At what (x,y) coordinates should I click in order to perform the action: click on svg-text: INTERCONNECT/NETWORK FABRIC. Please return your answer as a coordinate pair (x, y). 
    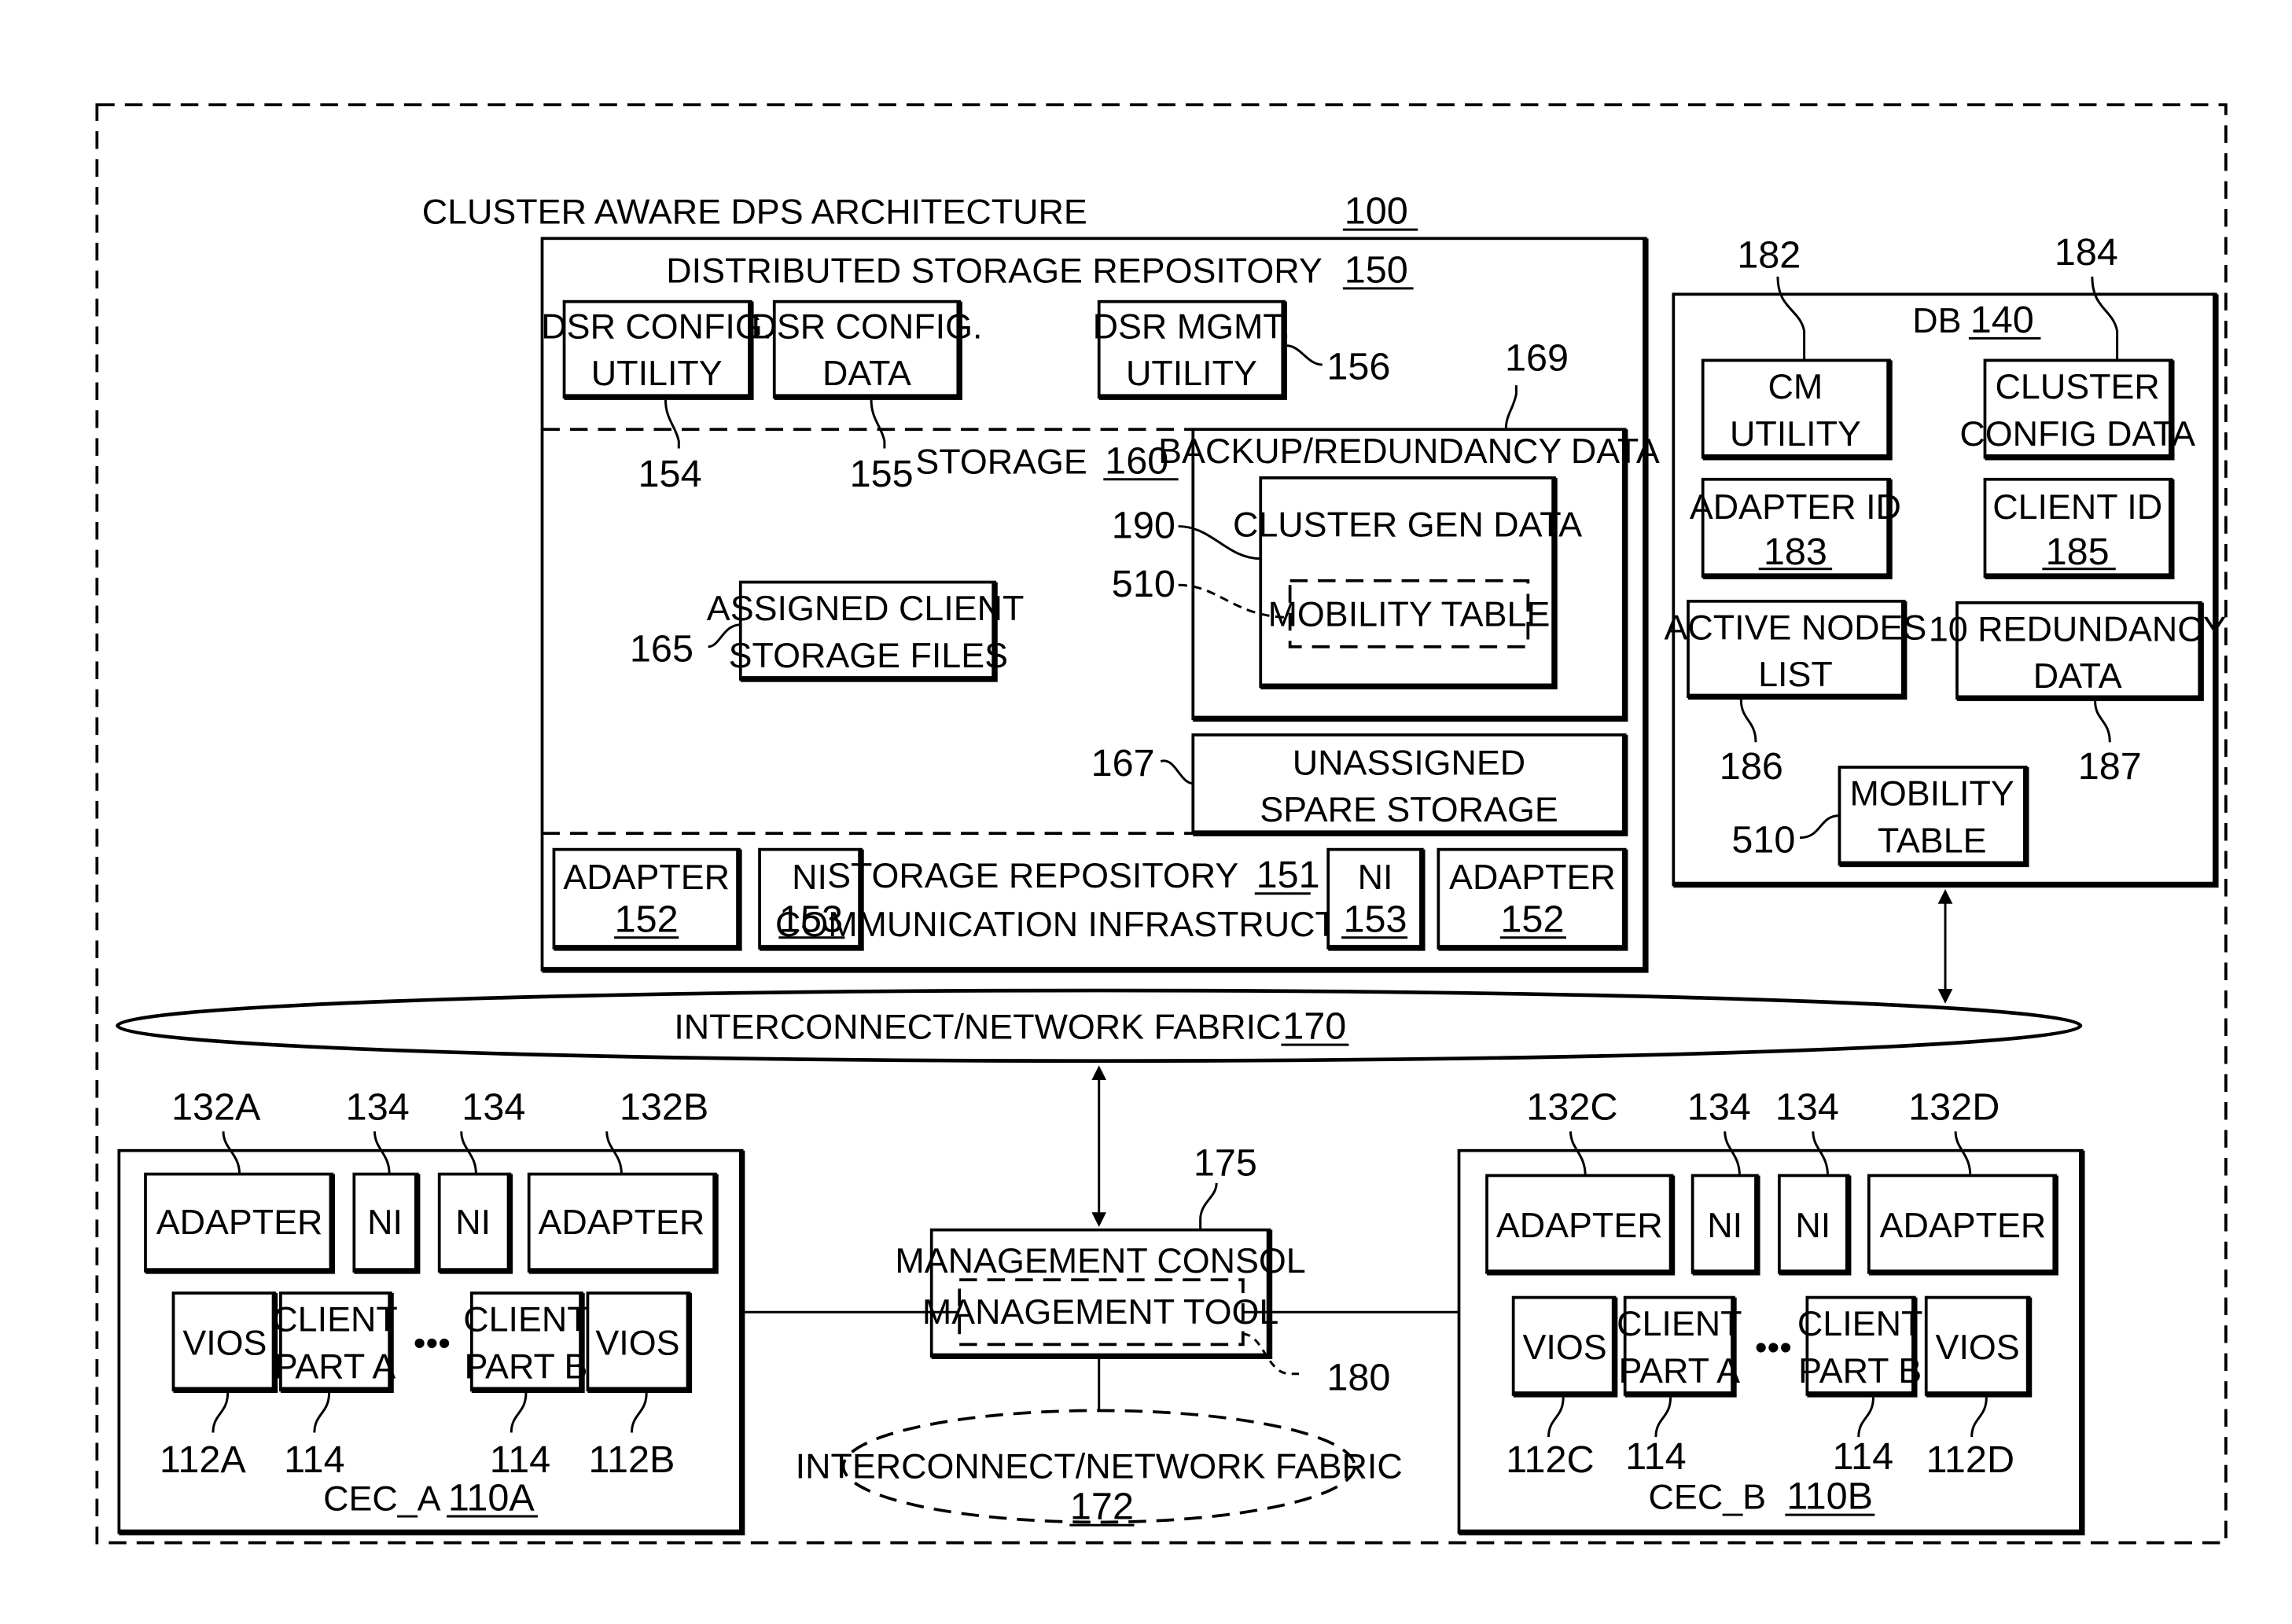
    Looking at the image, I should click on (1099, 1466).